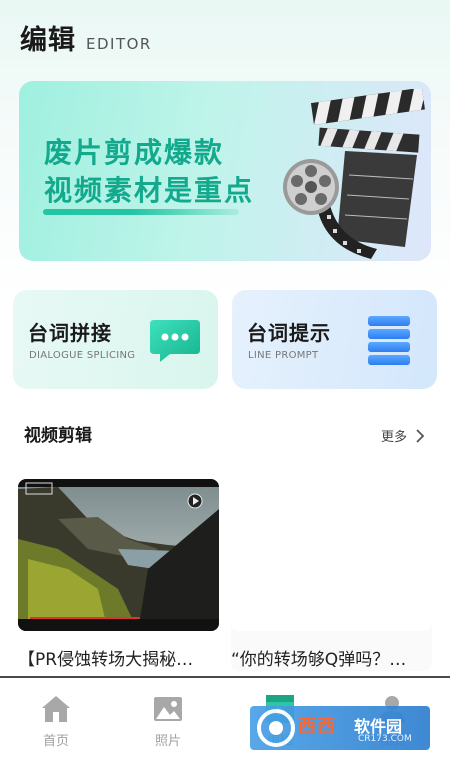 The width and height of the screenshot is (450, 760). What do you see at coordinates (70, 333) in the screenshot?
I see `card-title: 台词拼接` at bounding box center [70, 333].